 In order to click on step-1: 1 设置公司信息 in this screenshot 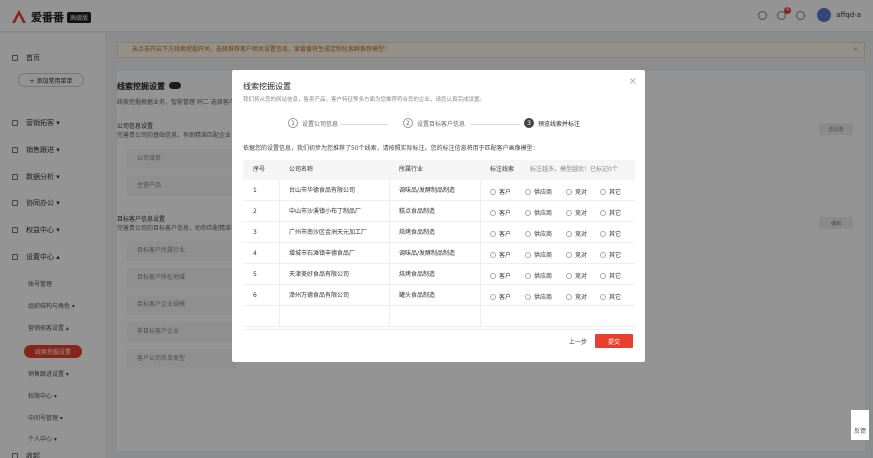, I will do `click(313, 123)`.